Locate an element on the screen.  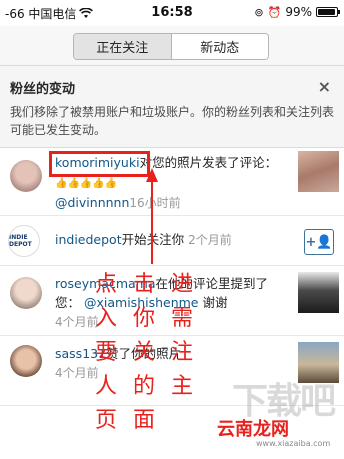
notice-title: 粉丝的变动 is located at coordinates (43, 89).